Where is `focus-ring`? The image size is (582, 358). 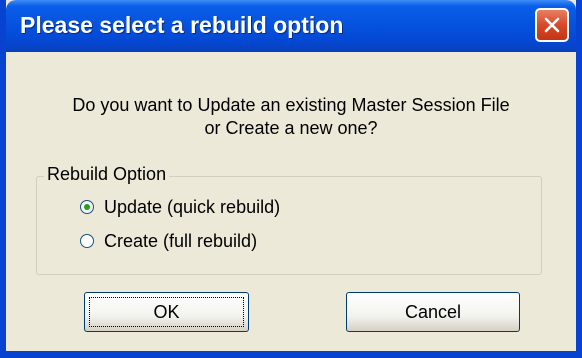 focus-ring is located at coordinates (166, 312).